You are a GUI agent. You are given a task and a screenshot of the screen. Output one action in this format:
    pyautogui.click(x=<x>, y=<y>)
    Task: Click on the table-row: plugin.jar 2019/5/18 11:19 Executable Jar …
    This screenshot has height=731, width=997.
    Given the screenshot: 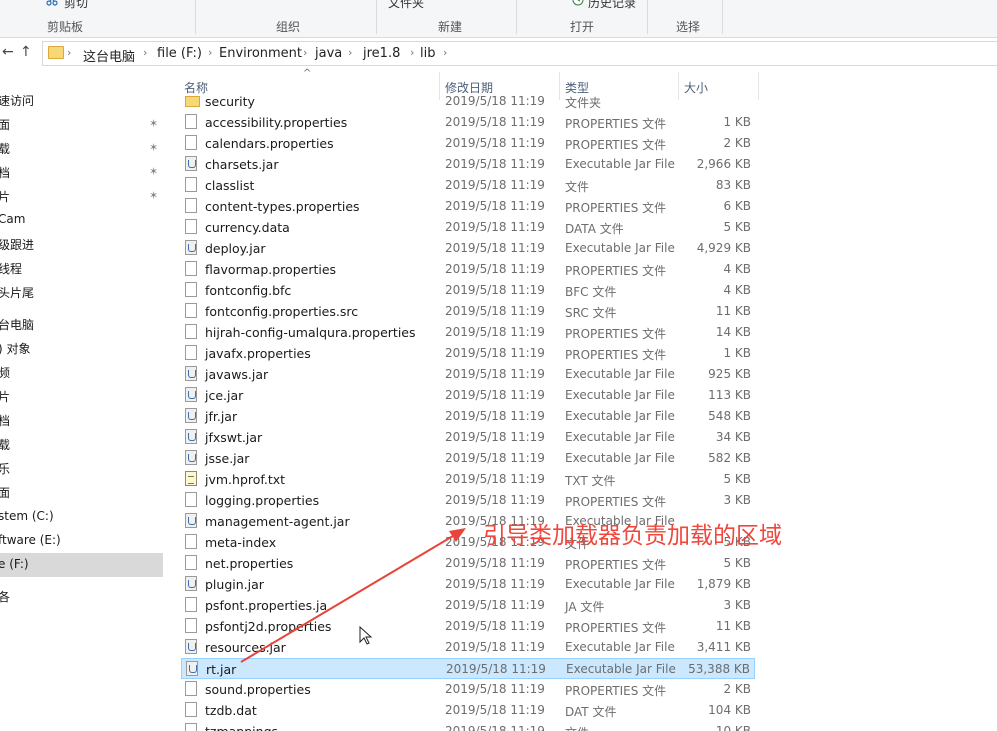 What is the action you would take?
    pyautogui.click(x=468, y=584)
    